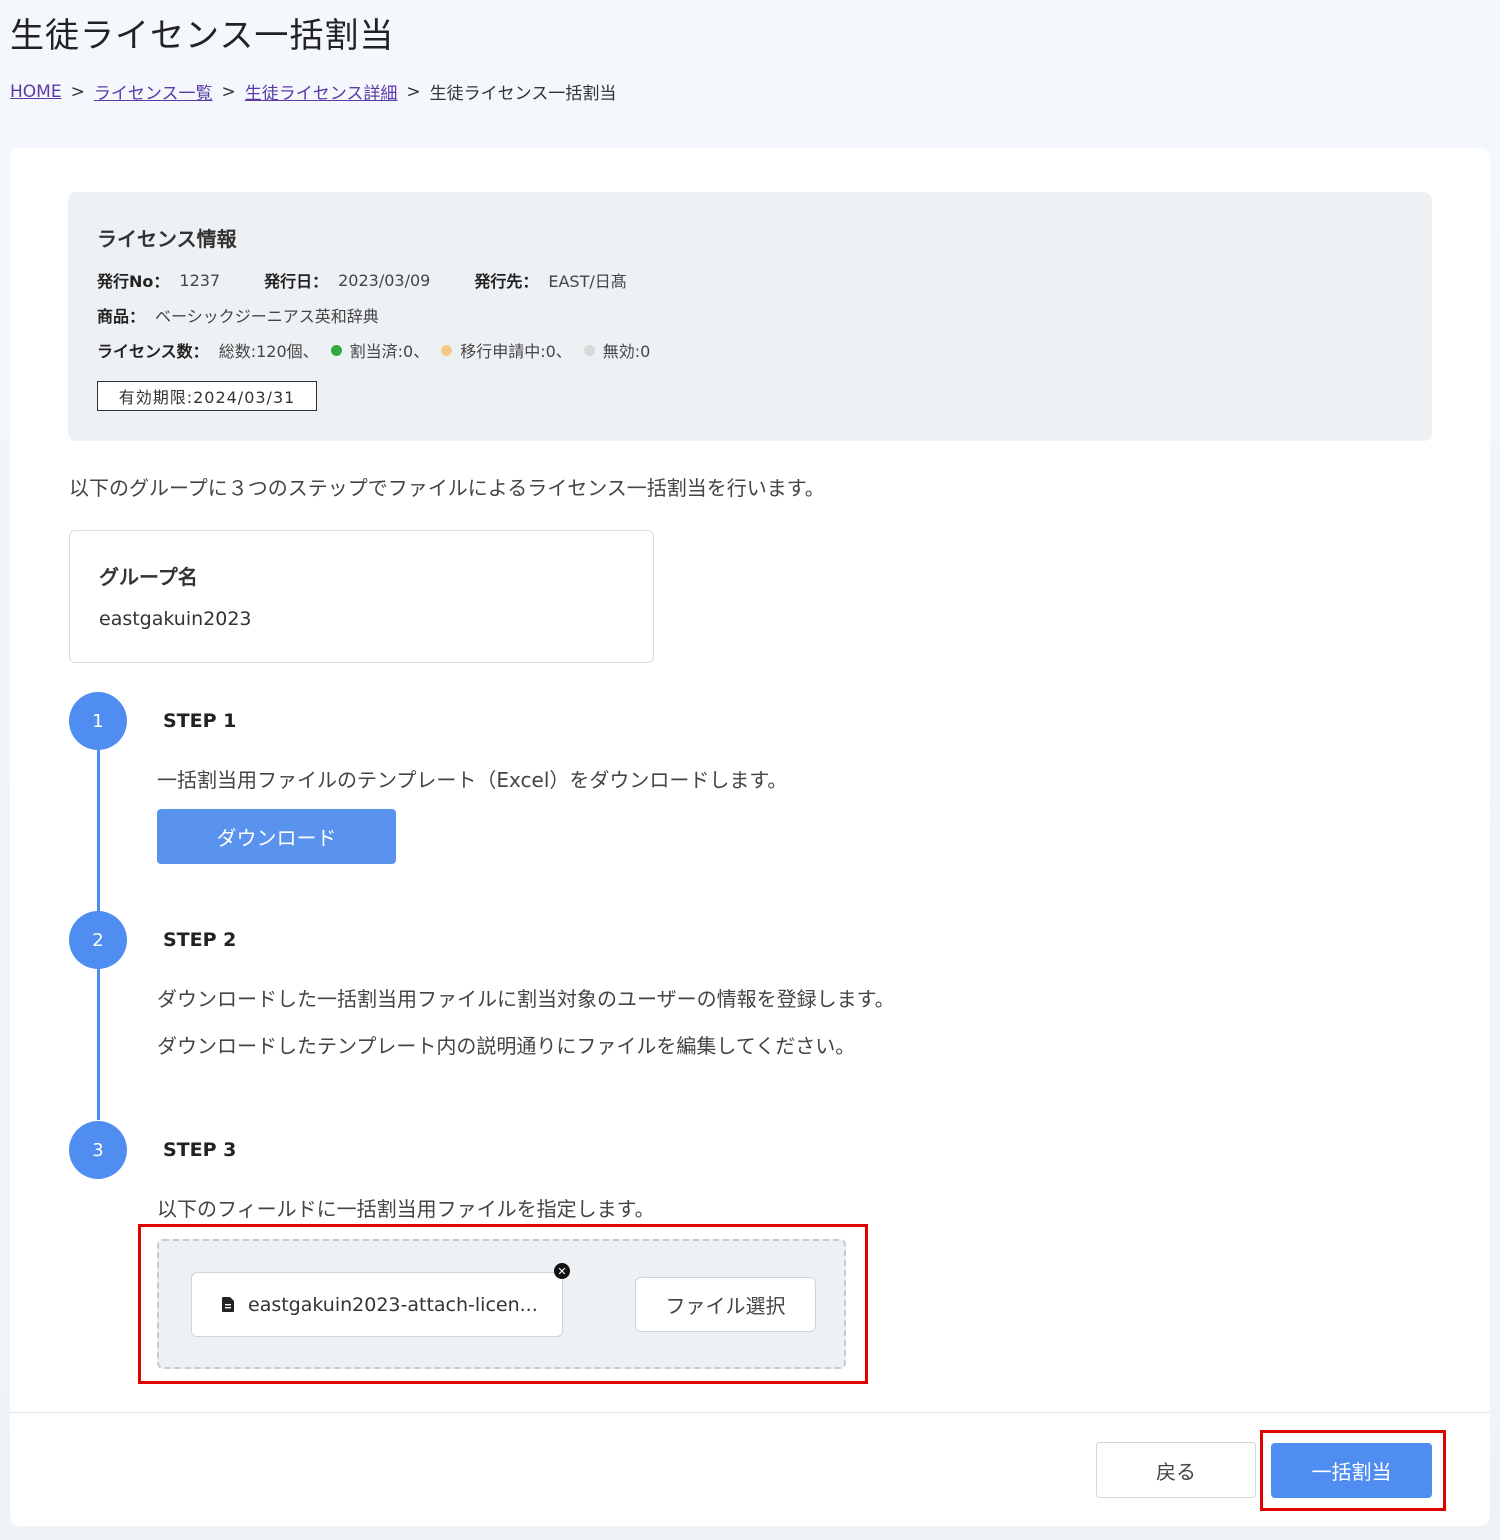  What do you see at coordinates (276, 836) in the screenshot?
I see `download-button: ダウンロード` at bounding box center [276, 836].